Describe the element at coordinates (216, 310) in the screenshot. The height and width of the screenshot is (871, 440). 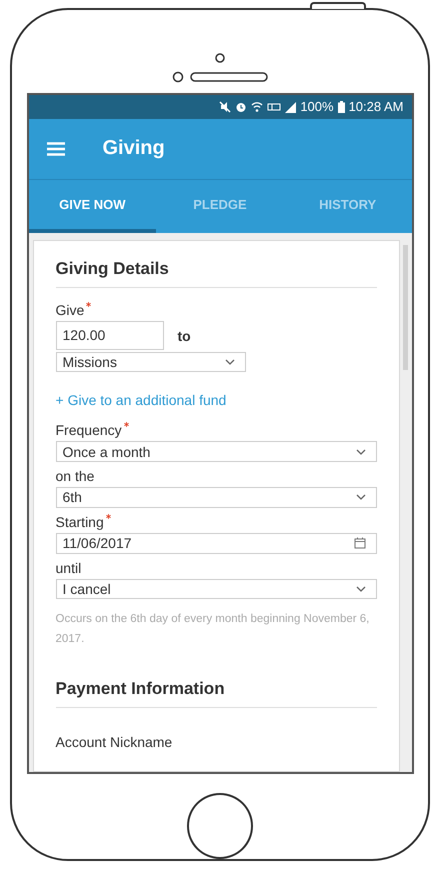
I see `field-label: Give` at that location.